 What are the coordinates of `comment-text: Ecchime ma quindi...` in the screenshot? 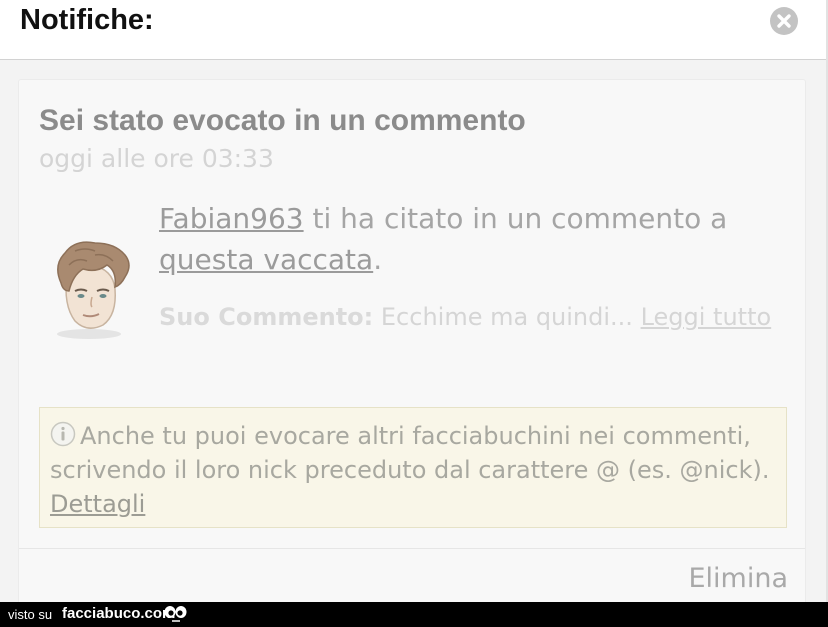 It's located at (507, 317).